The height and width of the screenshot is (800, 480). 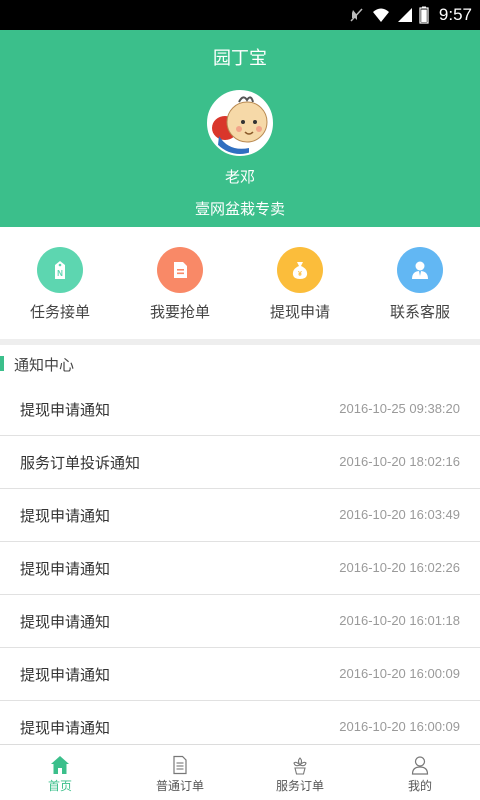 What do you see at coordinates (399, 620) in the screenshot?
I see `notification-time: 2016-10-20 16:01:18` at bounding box center [399, 620].